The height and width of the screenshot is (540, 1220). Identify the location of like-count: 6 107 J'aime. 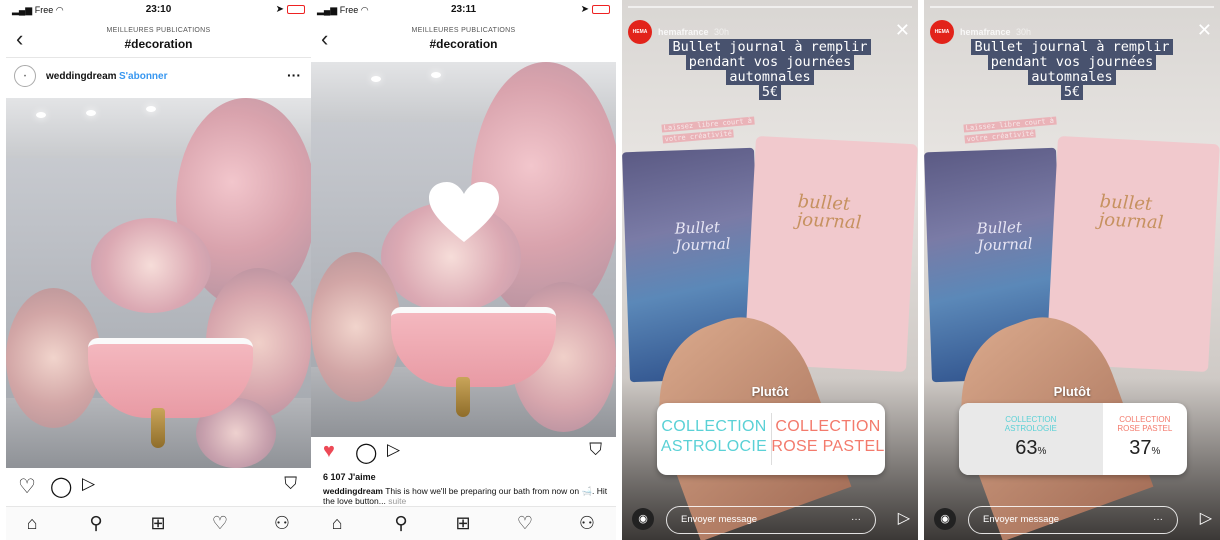
(349, 477).